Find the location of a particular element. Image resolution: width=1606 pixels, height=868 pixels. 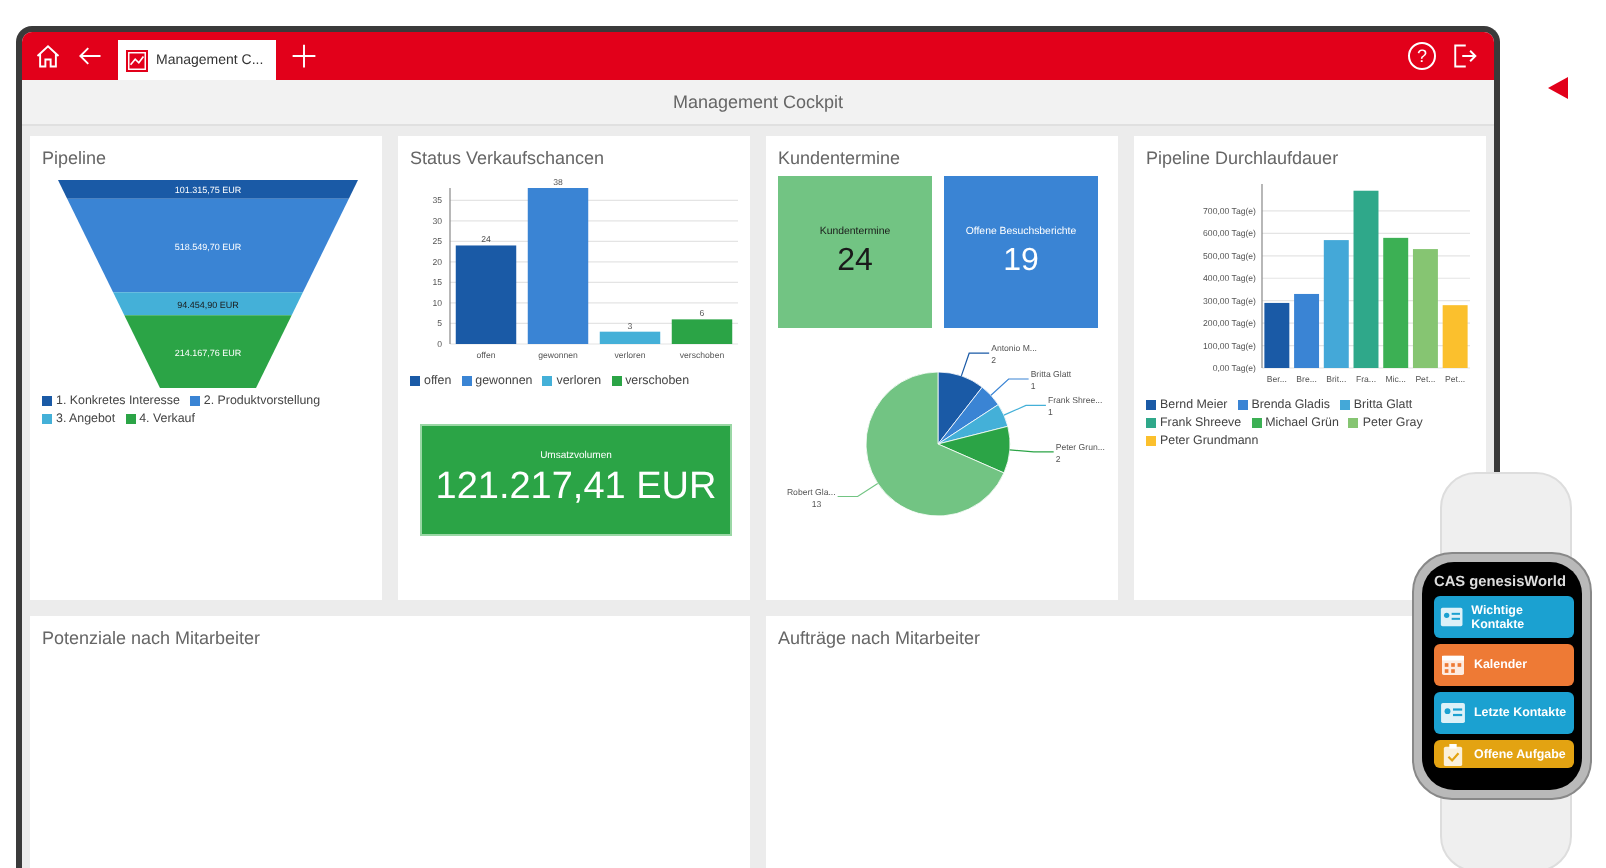

page-title: Management Cockpit is located at coordinates (758, 102).